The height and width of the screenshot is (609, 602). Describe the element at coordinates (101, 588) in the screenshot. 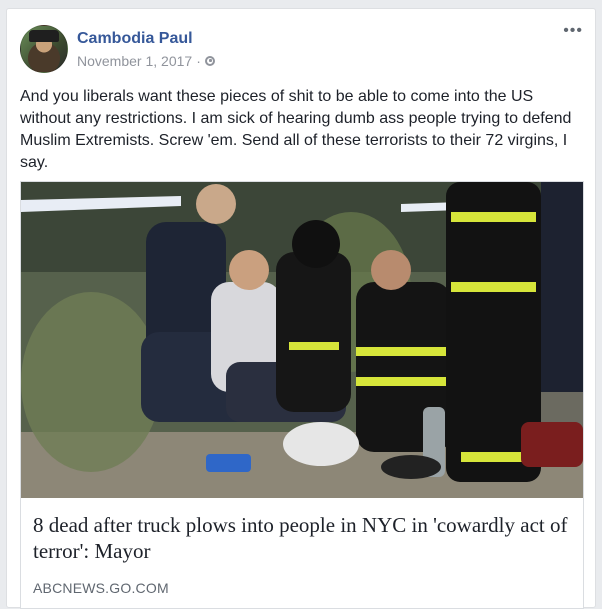

I see `link-domain: ABCNEWS.GO.COM` at that location.